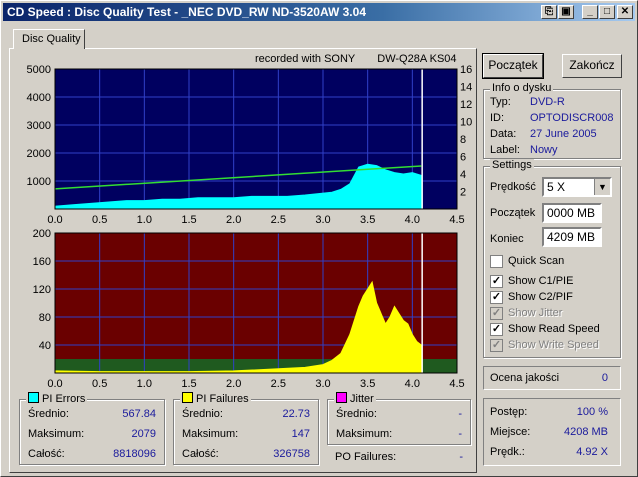  Describe the element at coordinates (46, 454) in the screenshot. I see `pi-errors-total-label: Całość:` at that location.